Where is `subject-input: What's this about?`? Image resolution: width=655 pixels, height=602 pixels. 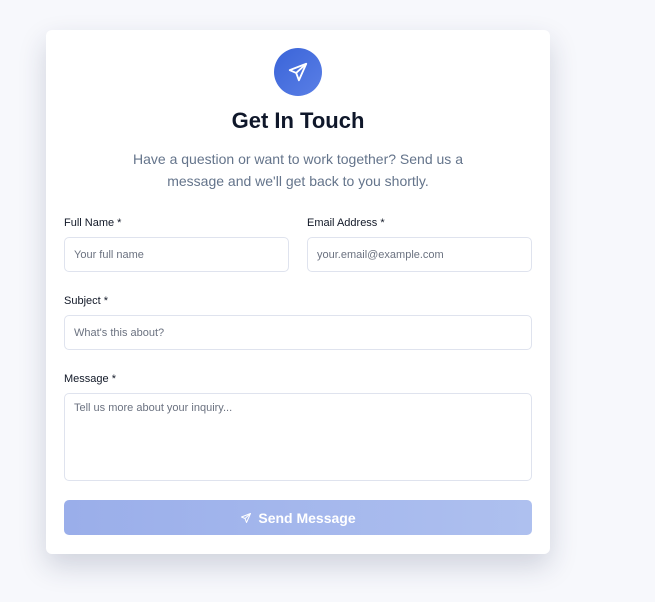
subject-input: What's this about? is located at coordinates (298, 332).